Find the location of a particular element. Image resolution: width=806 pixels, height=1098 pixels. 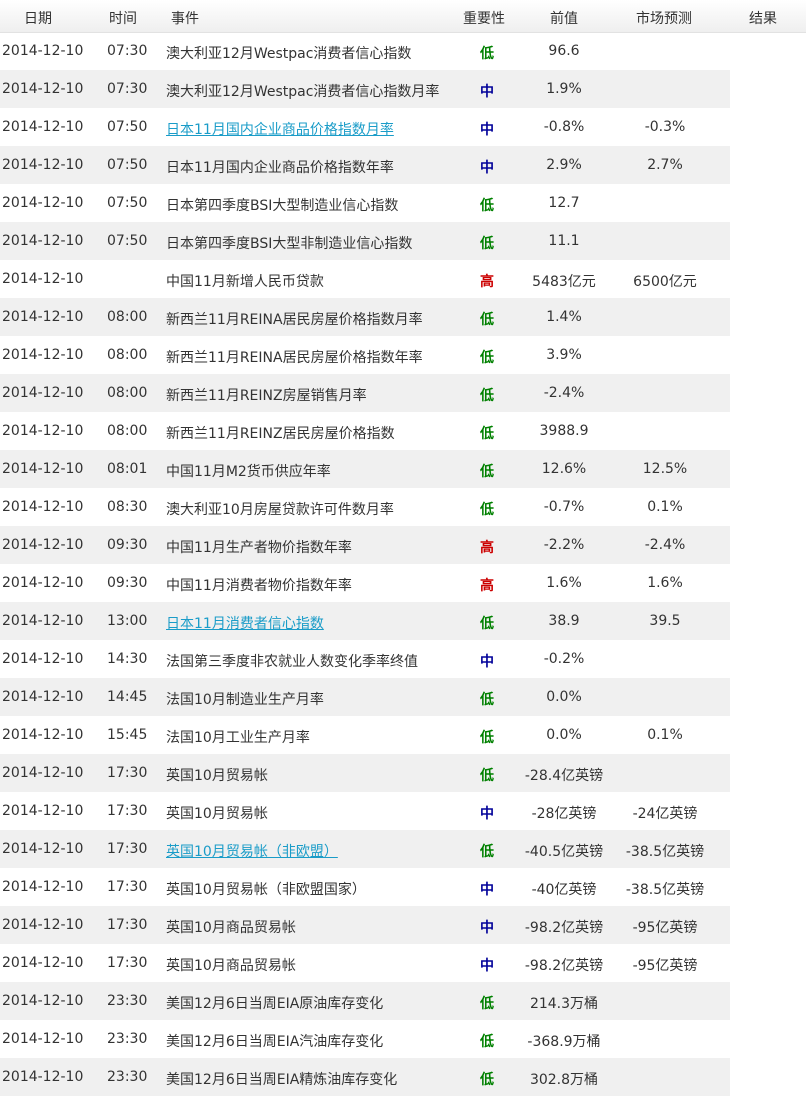

event-cell: 中国11月生产者物价指数年率 is located at coordinates (259, 548).